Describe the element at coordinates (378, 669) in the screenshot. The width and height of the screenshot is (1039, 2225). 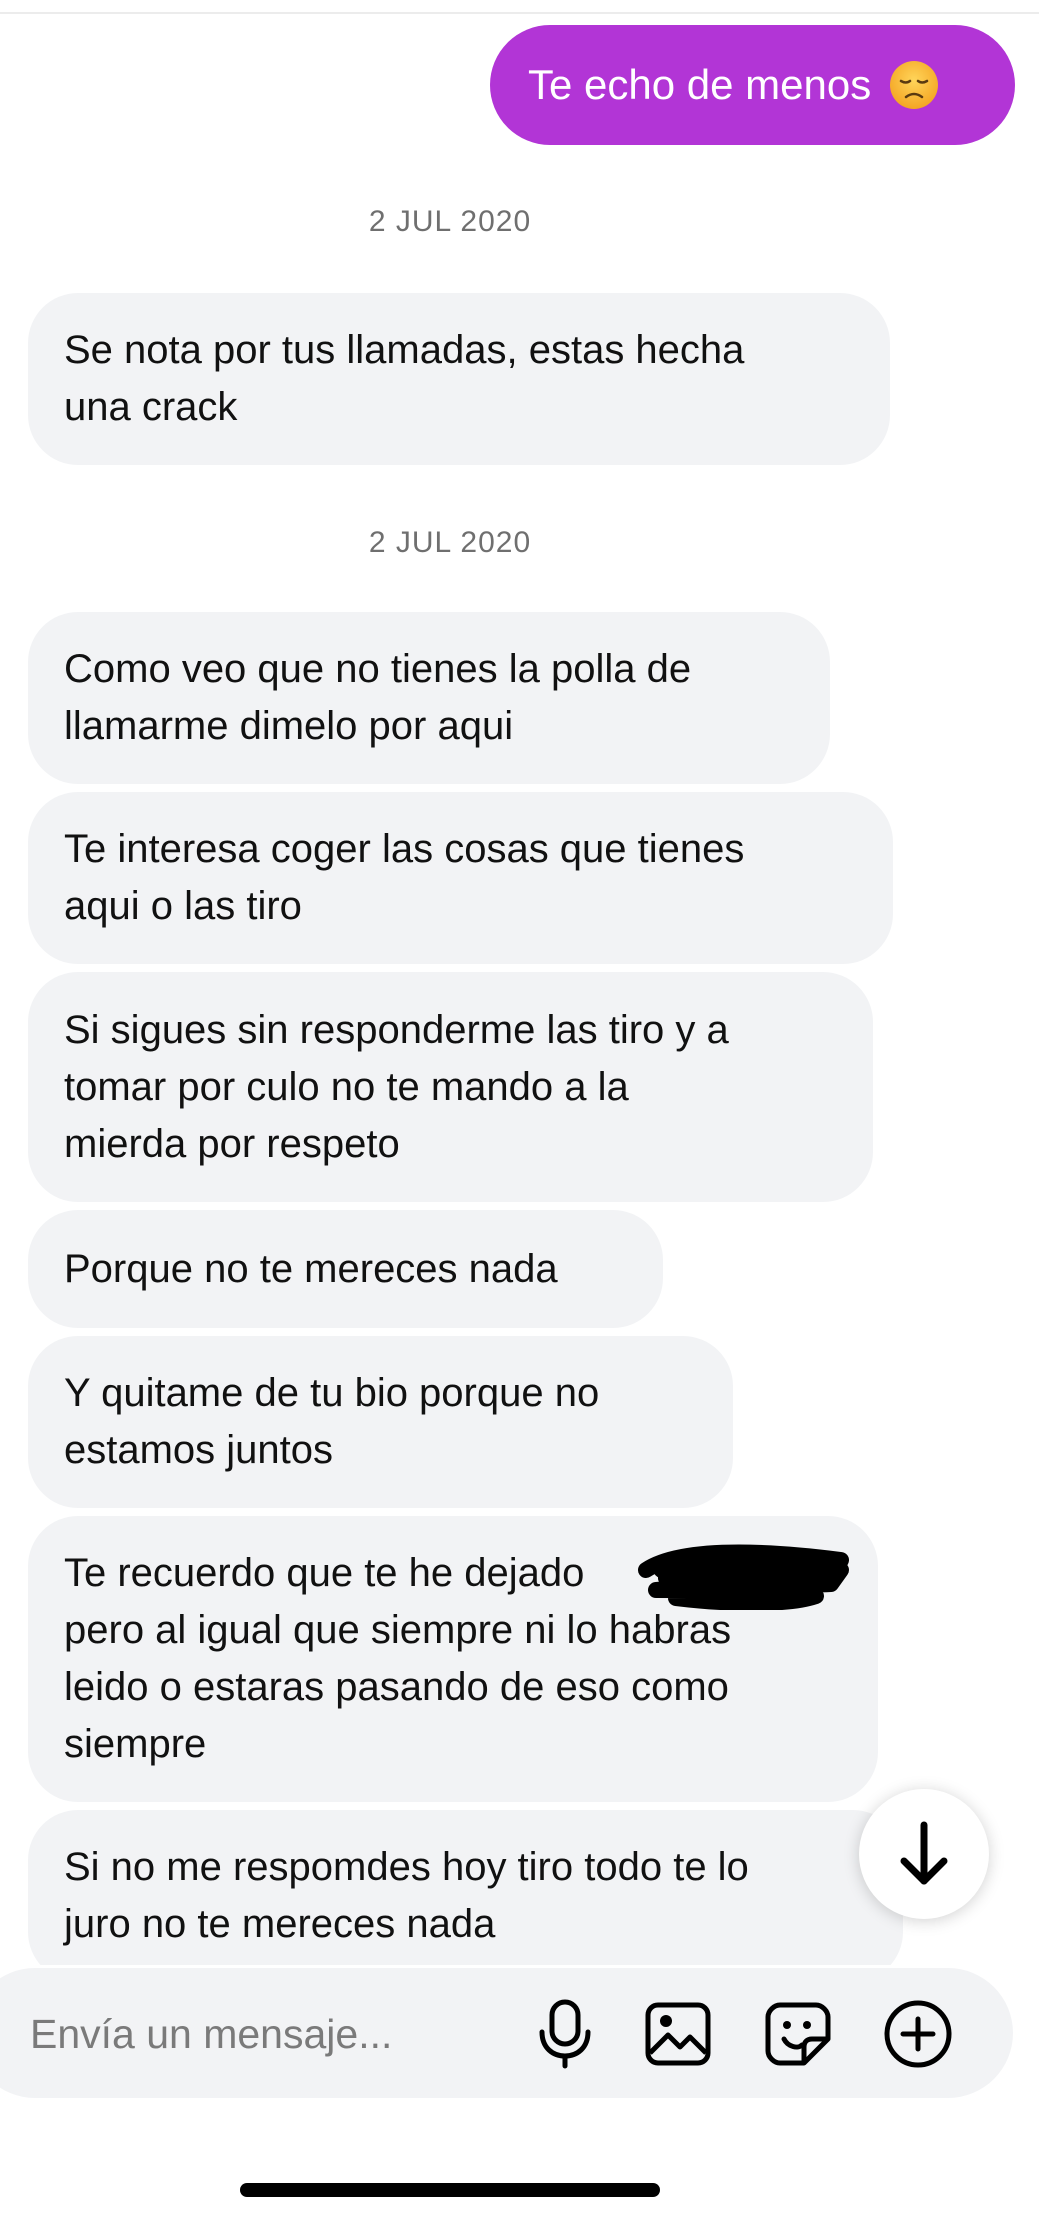
I see `message-line: Como veo que no tienes la polla de` at that location.